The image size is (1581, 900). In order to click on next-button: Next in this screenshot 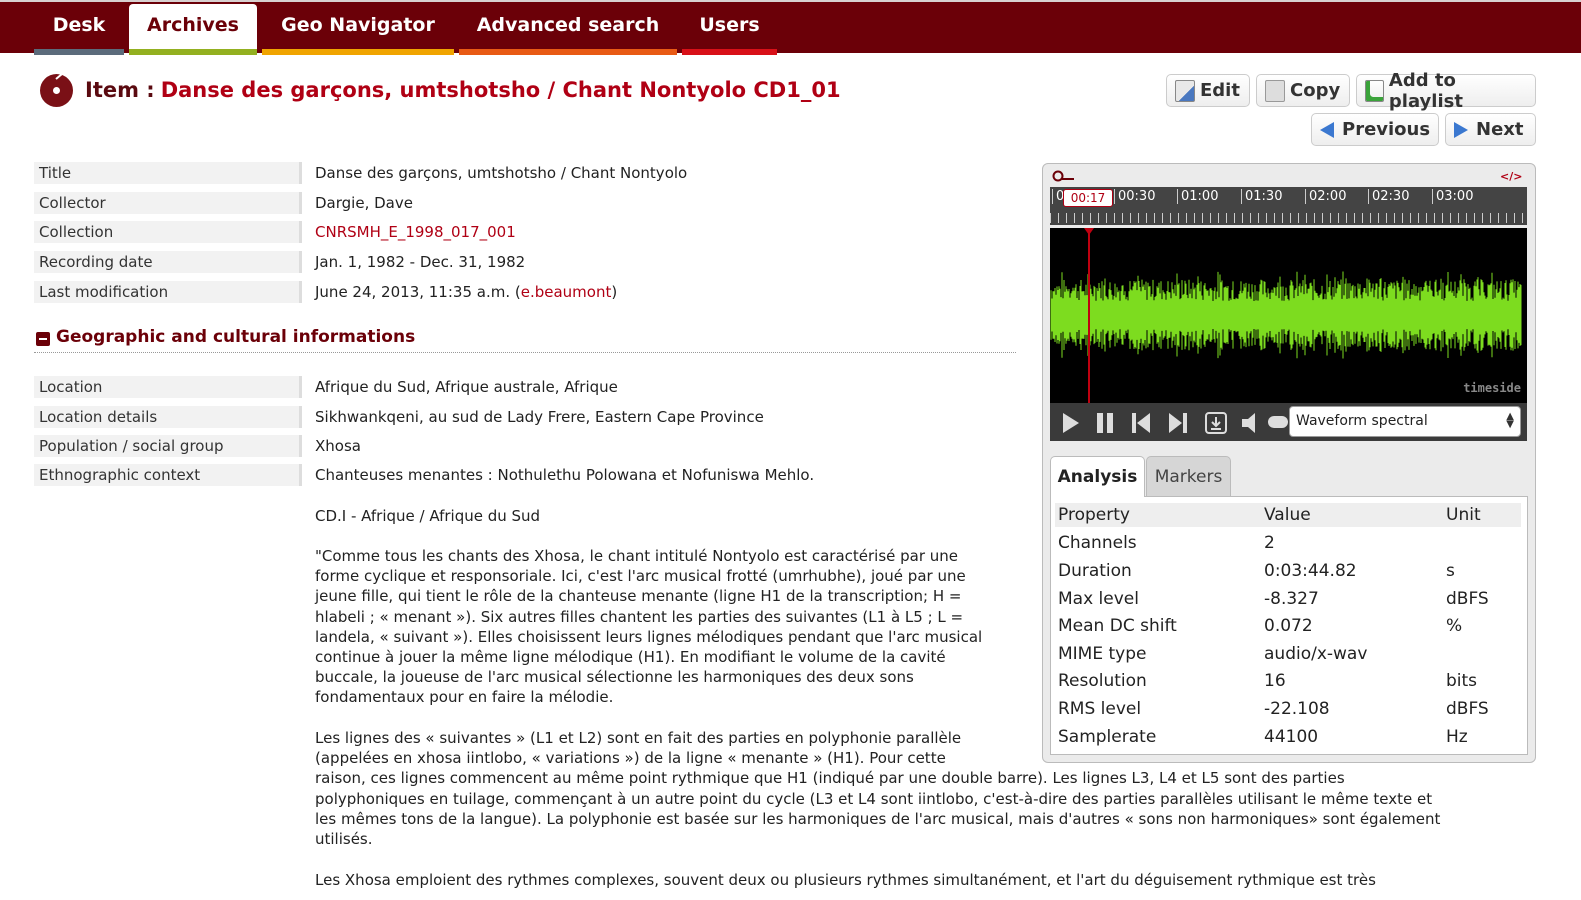, I will do `click(1490, 129)`.